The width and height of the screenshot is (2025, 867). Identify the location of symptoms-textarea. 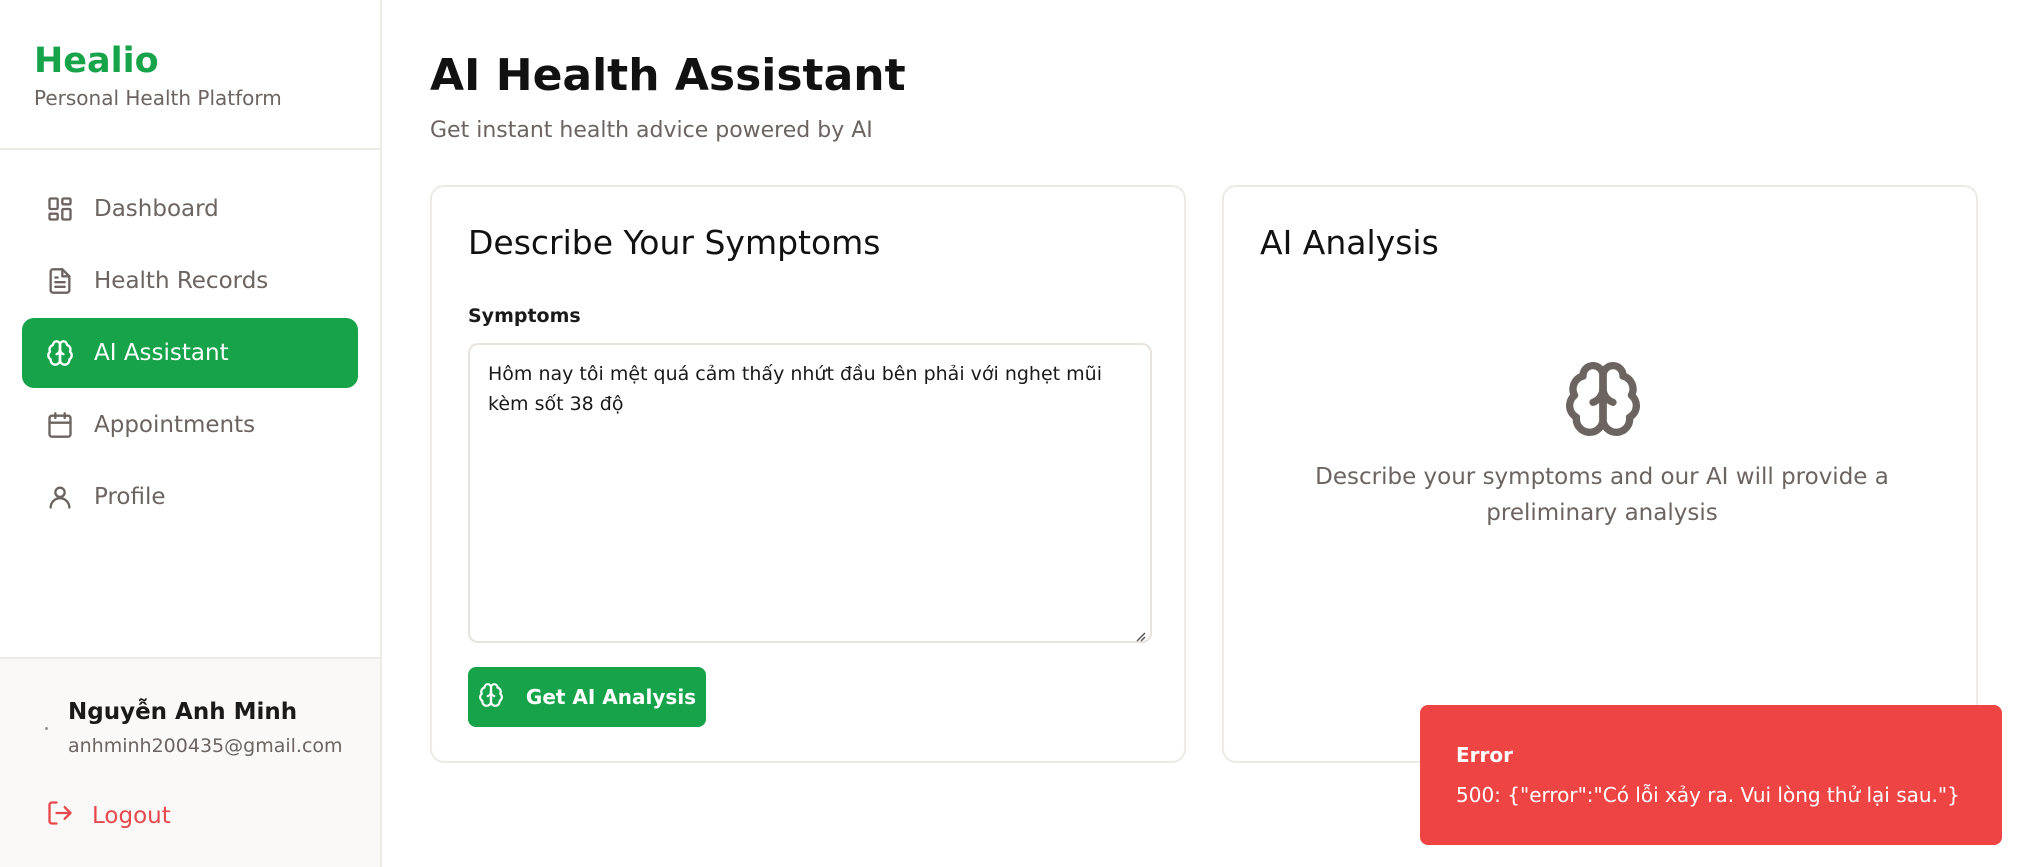
(810, 493).